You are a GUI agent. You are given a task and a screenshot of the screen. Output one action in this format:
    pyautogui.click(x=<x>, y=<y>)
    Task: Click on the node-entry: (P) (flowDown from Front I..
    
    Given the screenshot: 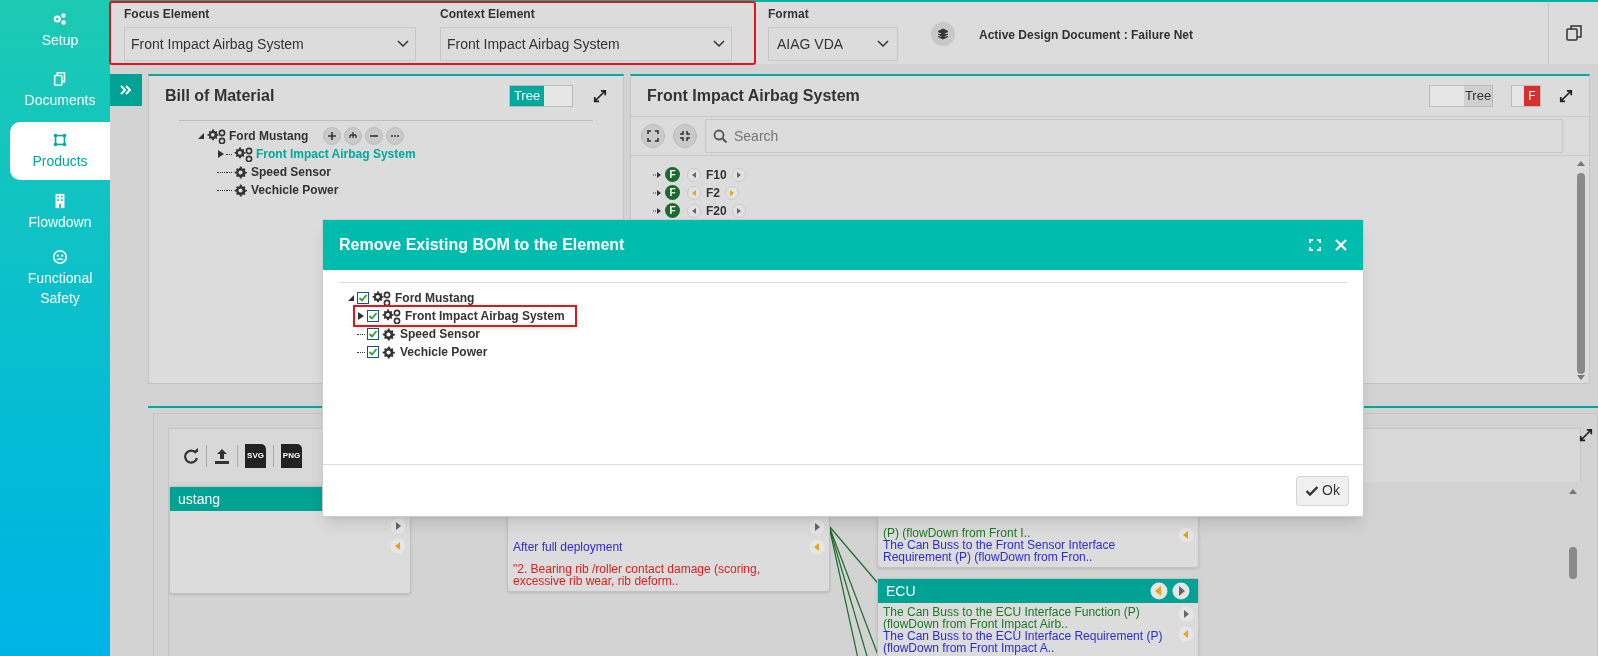 What is the action you would take?
    pyautogui.click(x=957, y=533)
    